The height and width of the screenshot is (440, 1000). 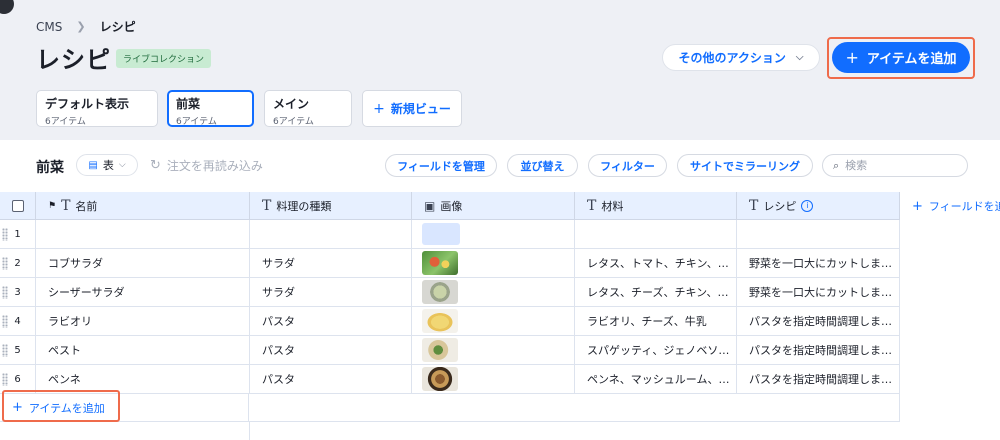 What do you see at coordinates (155, 165) in the screenshot?
I see `refresh-icon: ↻` at bounding box center [155, 165].